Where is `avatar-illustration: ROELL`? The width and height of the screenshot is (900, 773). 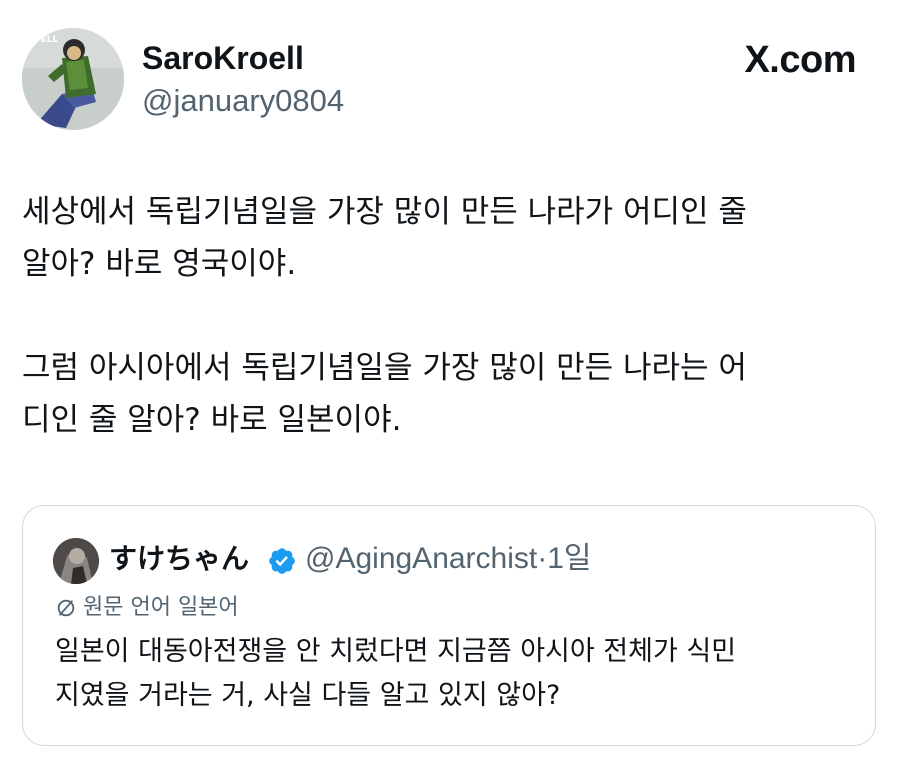
avatar-illustration: ROELL is located at coordinates (73, 79).